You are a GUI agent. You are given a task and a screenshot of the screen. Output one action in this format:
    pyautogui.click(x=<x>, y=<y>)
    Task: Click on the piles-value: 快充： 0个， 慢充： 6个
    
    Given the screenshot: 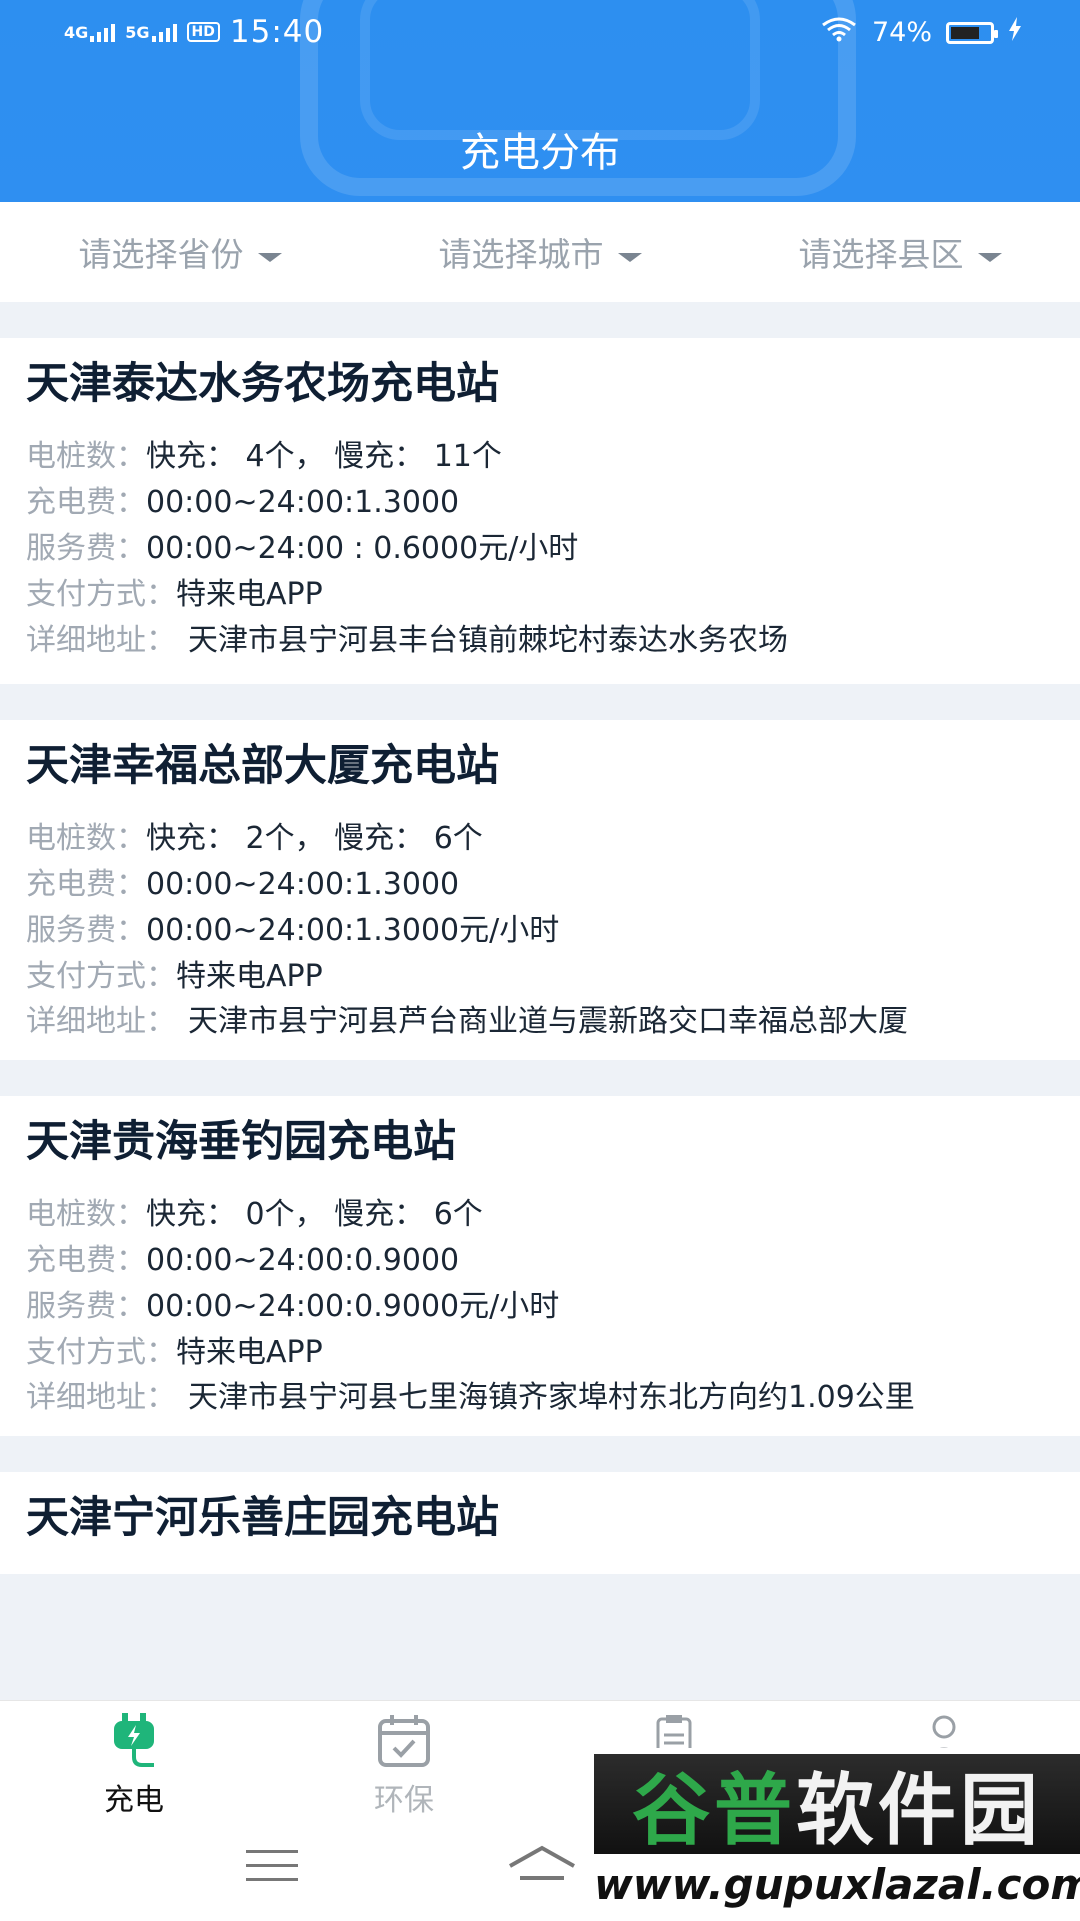 What is the action you would take?
    pyautogui.click(x=314, y=1214)
    